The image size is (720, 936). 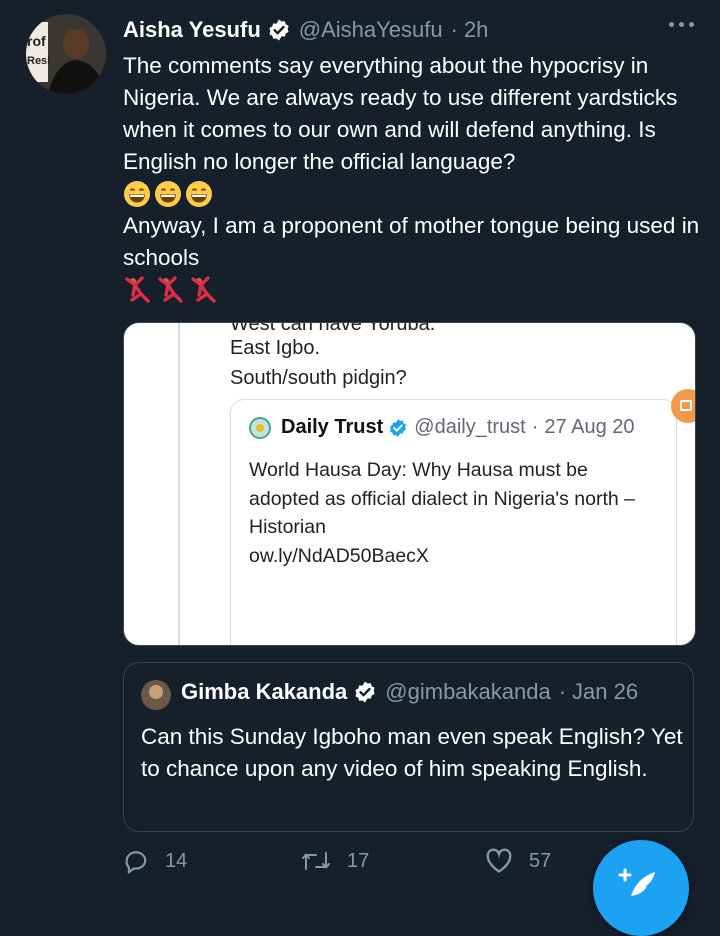 I want to click on screenshot-cut-line: West can have Yoruba., so click(x=333, y=328).